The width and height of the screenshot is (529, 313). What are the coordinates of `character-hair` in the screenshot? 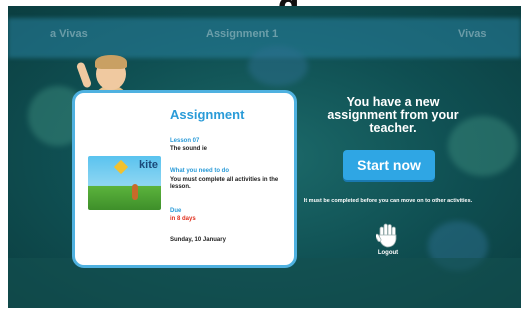 It's located at (111, 62).